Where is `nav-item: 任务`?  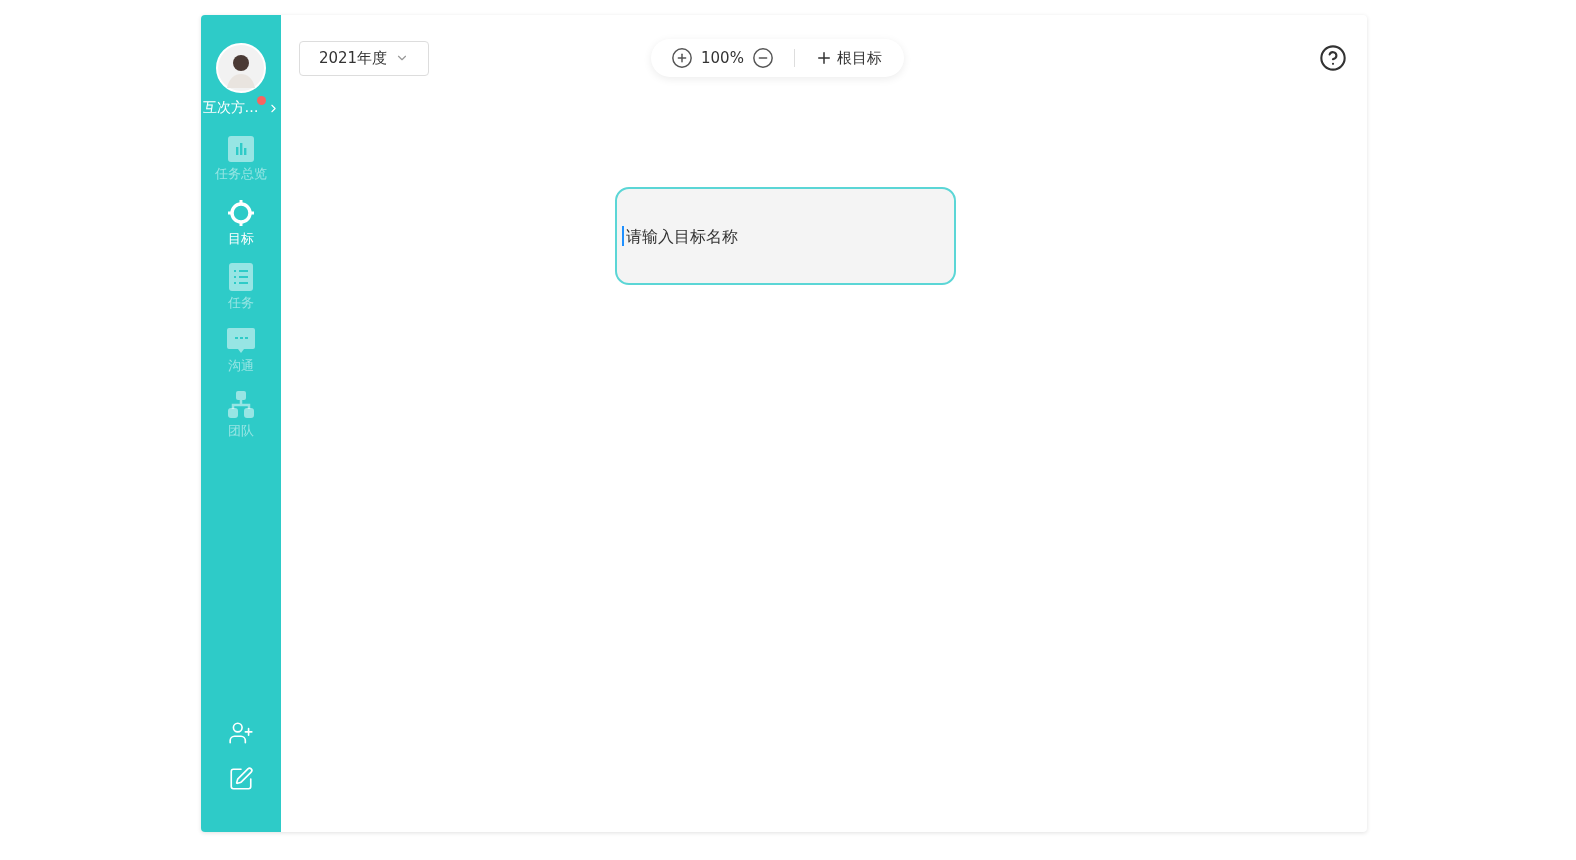 nav-item: 任务 is located at coordinates (241, 287).